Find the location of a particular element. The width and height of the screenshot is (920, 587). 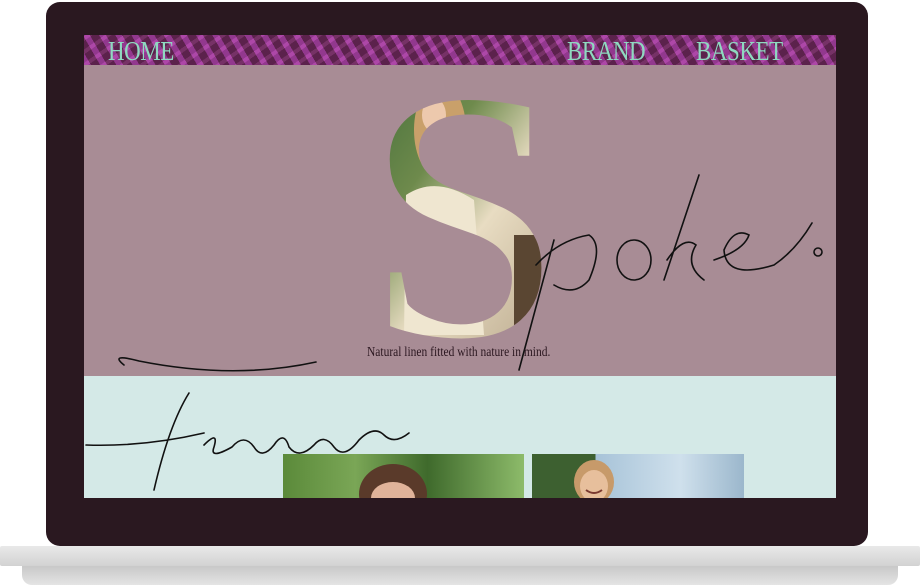

logo-s-photo-fill is located at coordinates (460, 210).